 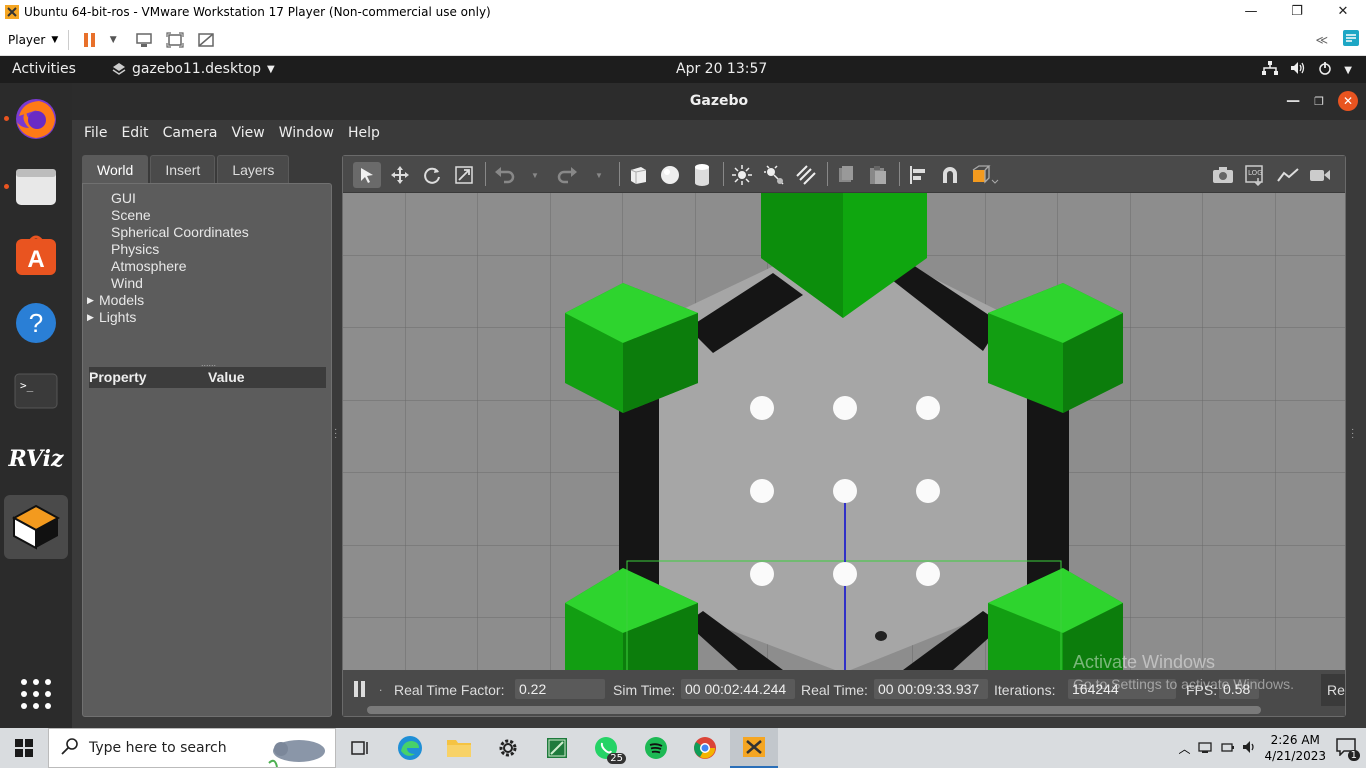 I want to click on app-center-icon: A, so click(x=36, y=255).